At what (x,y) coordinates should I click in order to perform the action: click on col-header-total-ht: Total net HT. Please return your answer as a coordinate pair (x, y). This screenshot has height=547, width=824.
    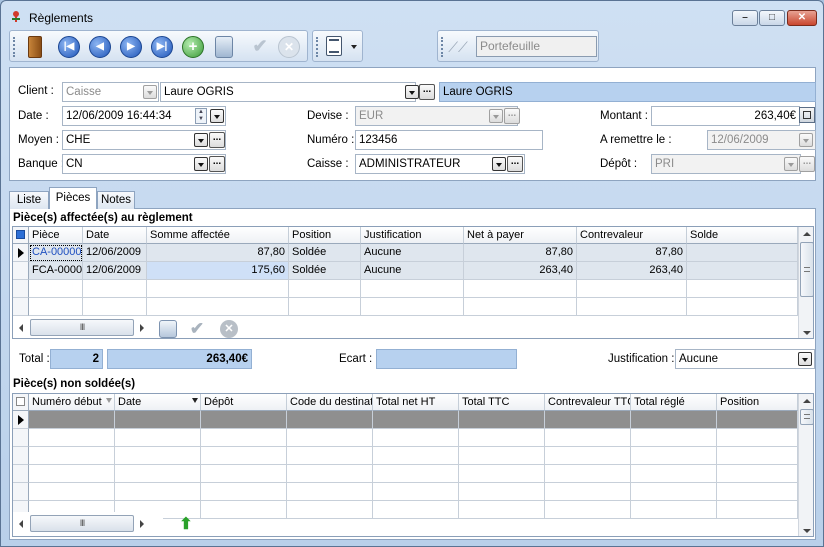
    Looking at the image, I should click on (416, 402).